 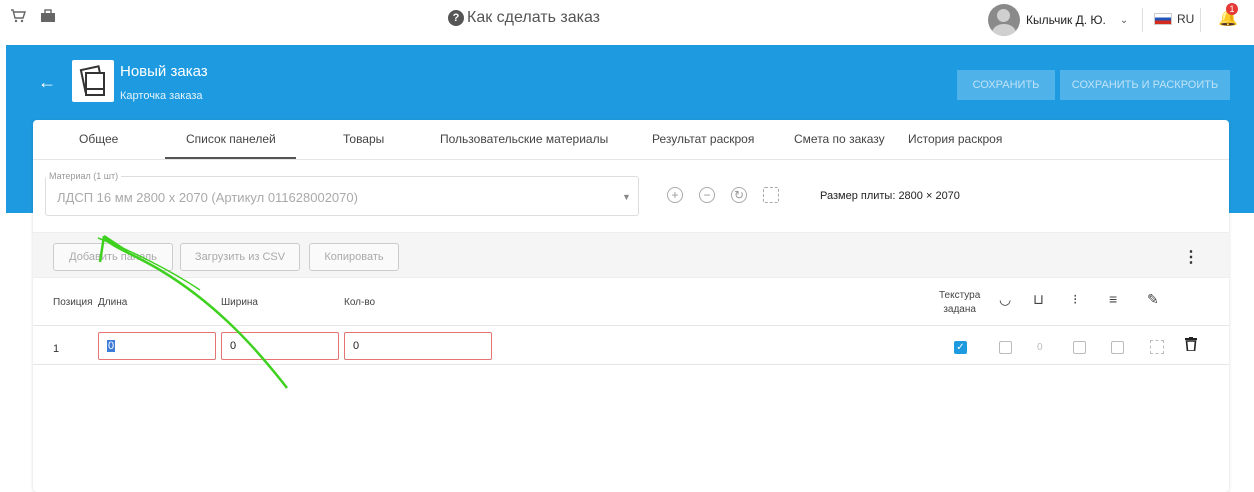 What do you see at coordinates (703, 139) in the screenshot?
I see `tab-cut-result: Результат раскроя` at bounding box center [703, 139].